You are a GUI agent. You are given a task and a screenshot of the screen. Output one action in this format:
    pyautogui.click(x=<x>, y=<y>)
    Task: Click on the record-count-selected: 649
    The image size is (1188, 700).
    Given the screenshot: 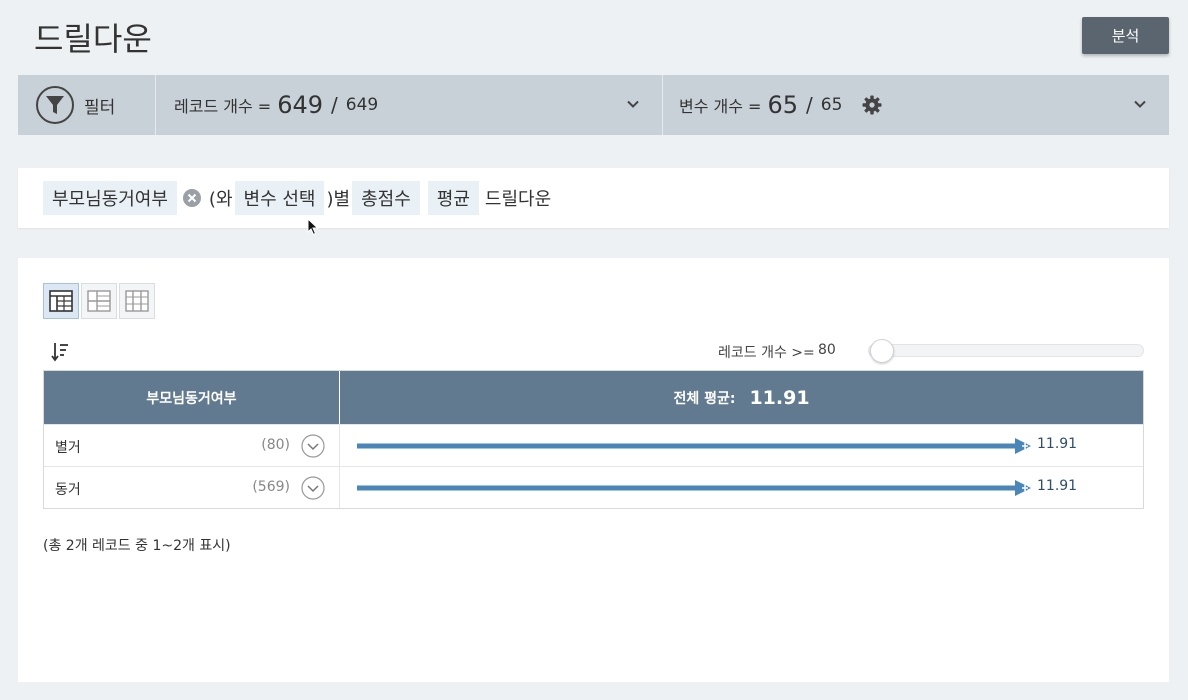 What is the action you would take?
    pyautogui.click(x=300, y=105)
    